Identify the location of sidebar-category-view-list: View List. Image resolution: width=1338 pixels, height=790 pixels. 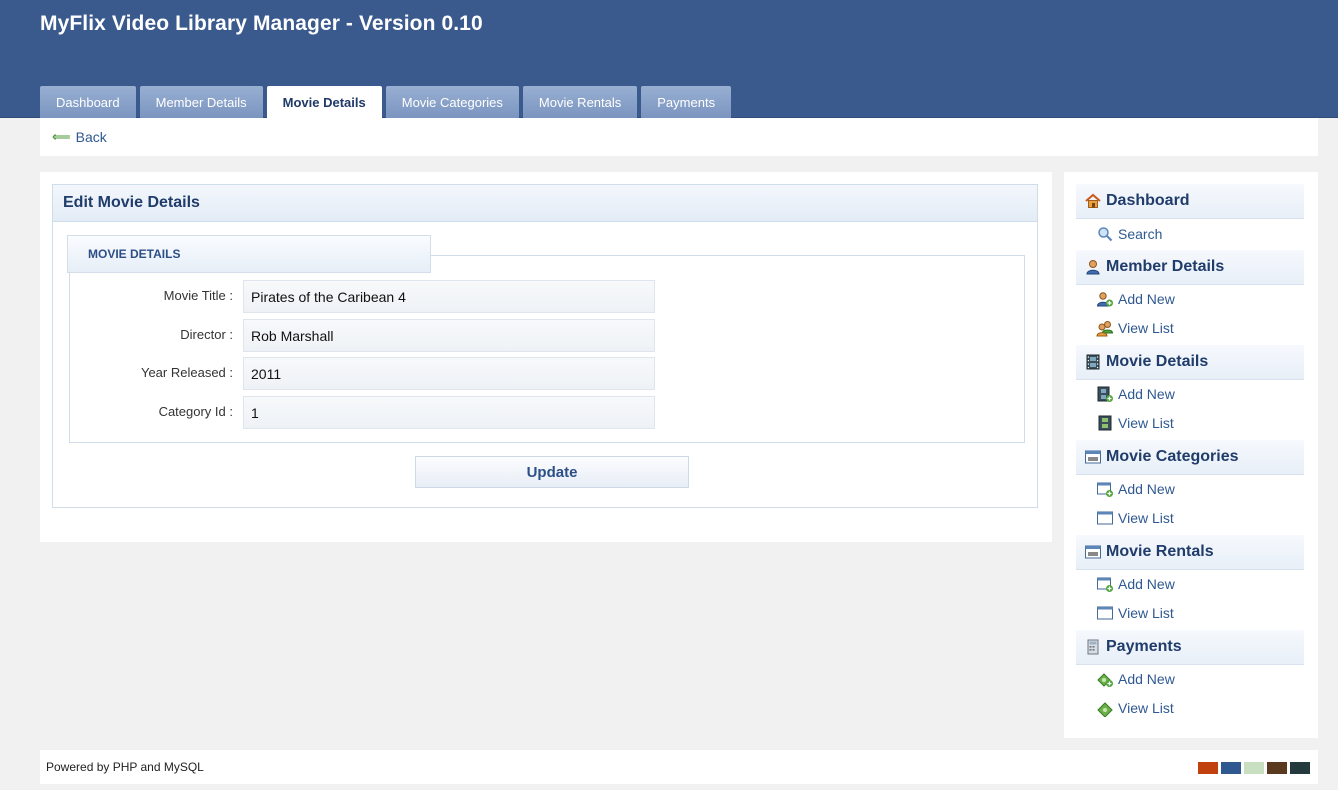
(1135, 518).